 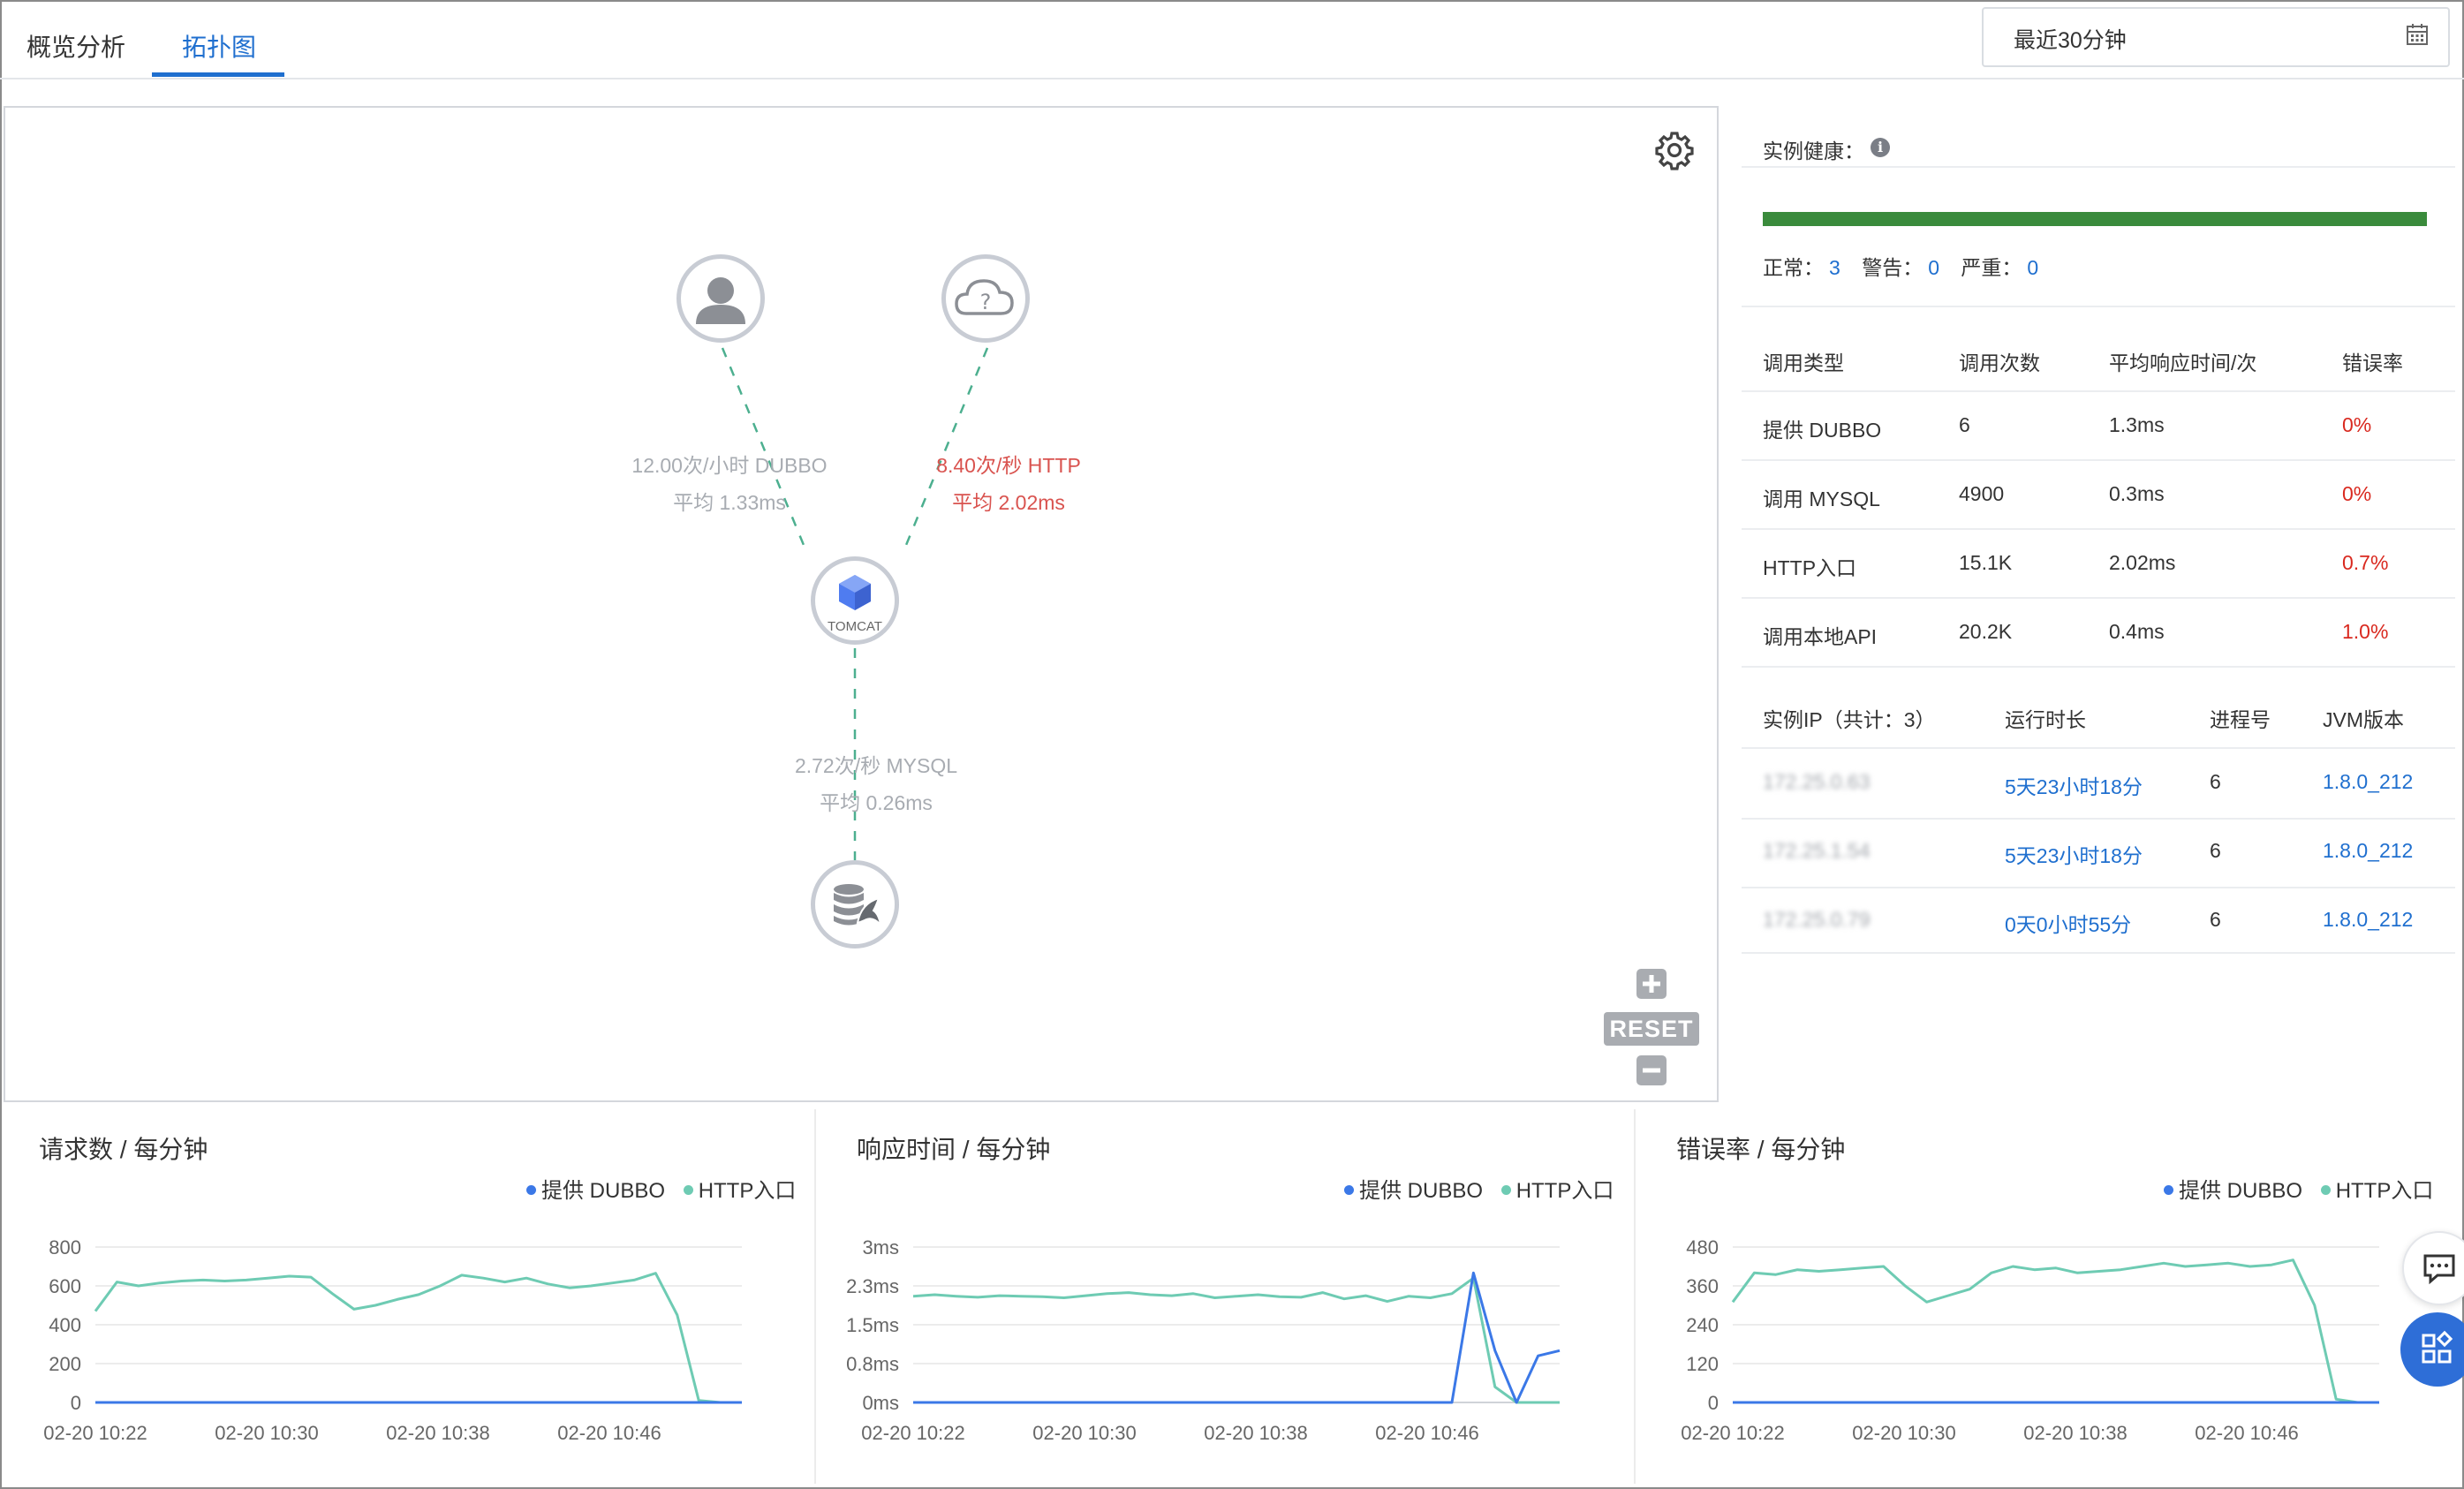 I want to click on y-tick-label: 0.8ms, so click(x=872, y=1364).